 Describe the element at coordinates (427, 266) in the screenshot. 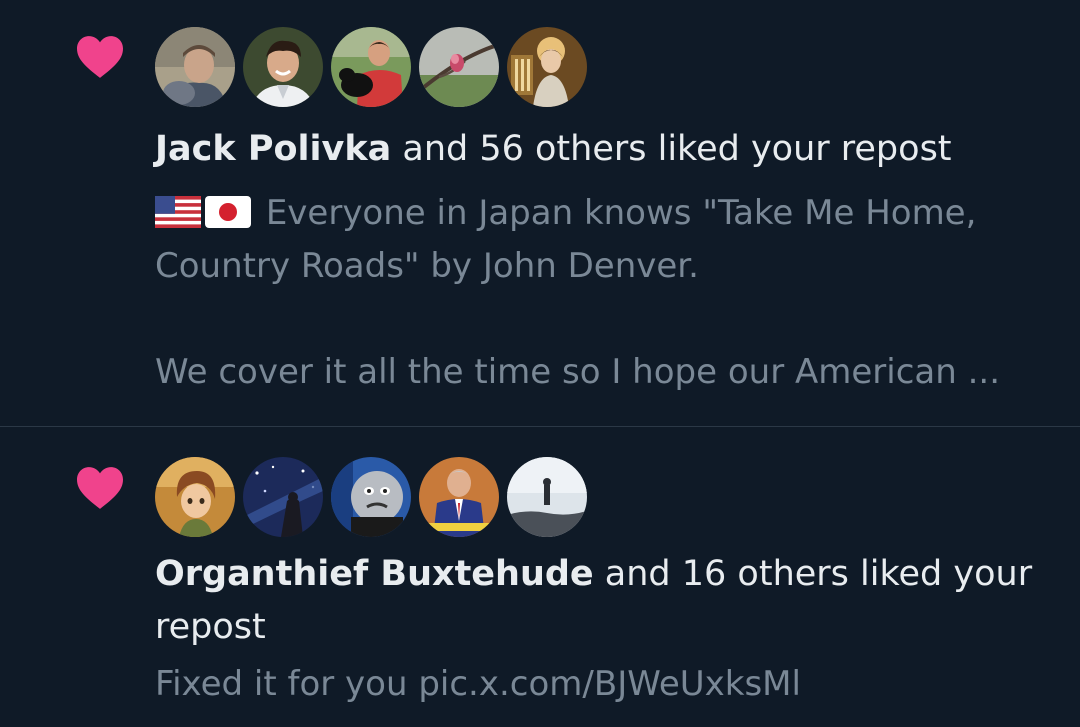

I see `snippet-line: Country Roads" by John Denver.` at that location.